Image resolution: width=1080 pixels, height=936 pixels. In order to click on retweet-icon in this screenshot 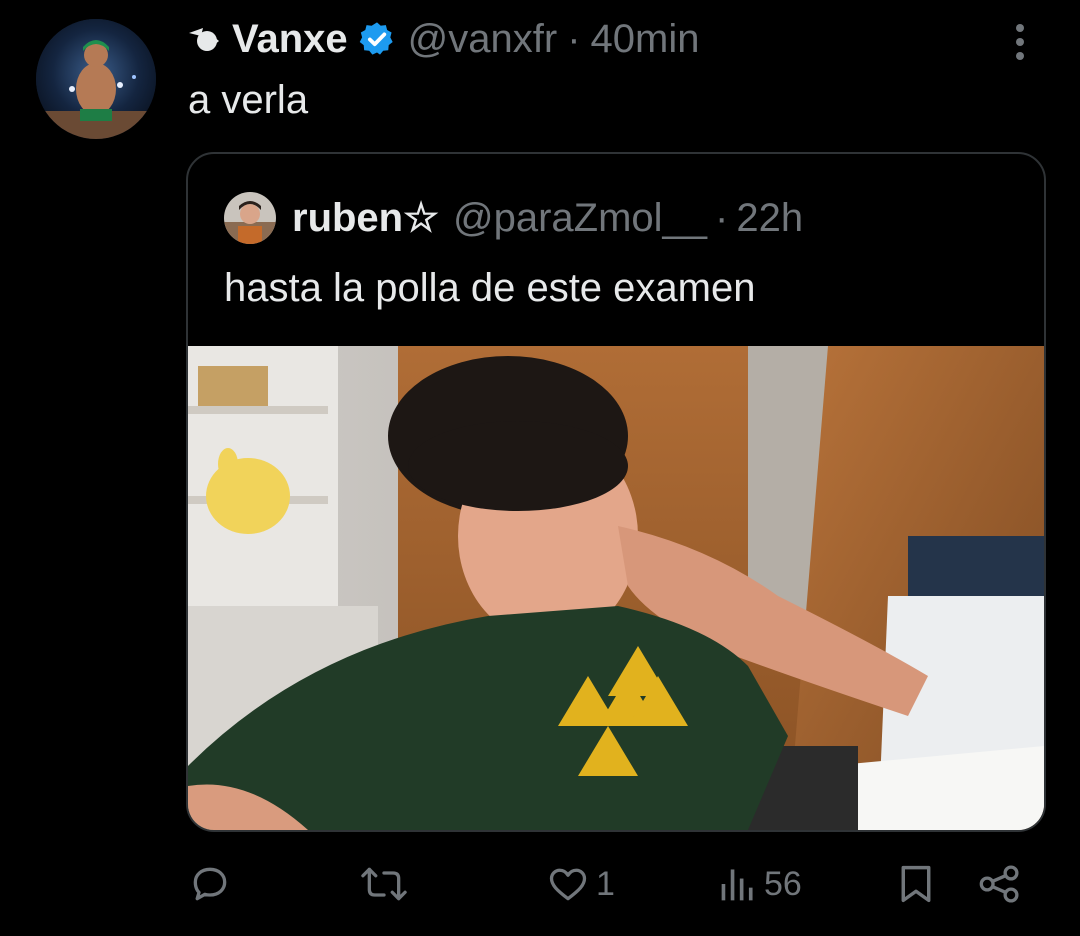, I will do `click(384, 884)`.